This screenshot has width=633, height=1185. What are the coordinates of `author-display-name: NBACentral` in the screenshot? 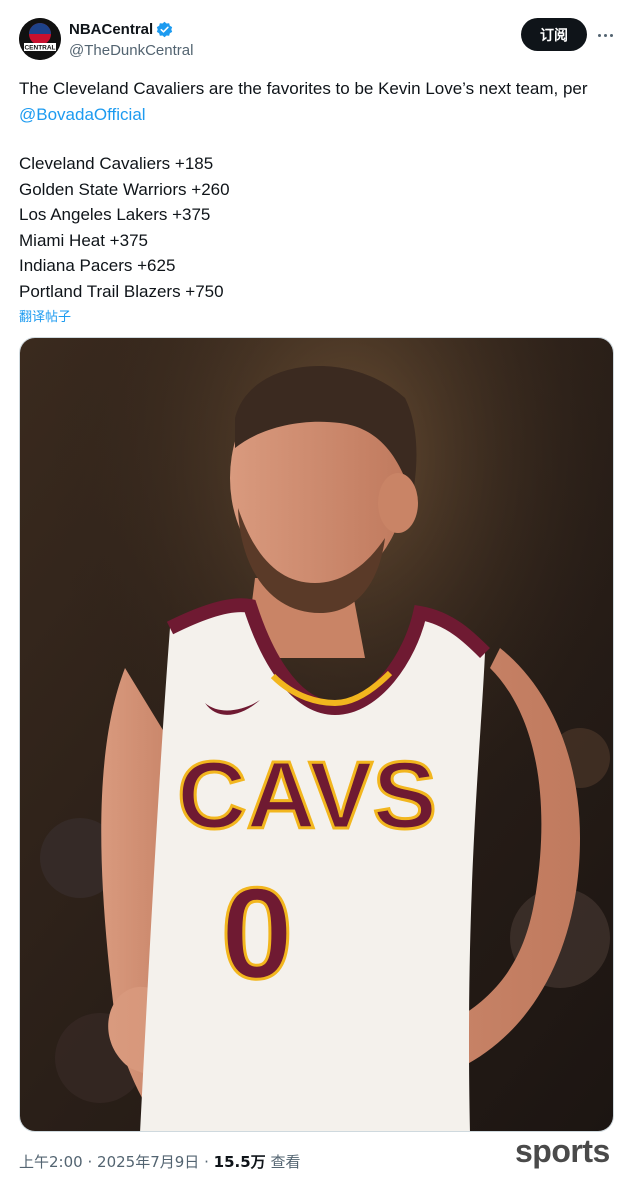 It's located at (111, 29).